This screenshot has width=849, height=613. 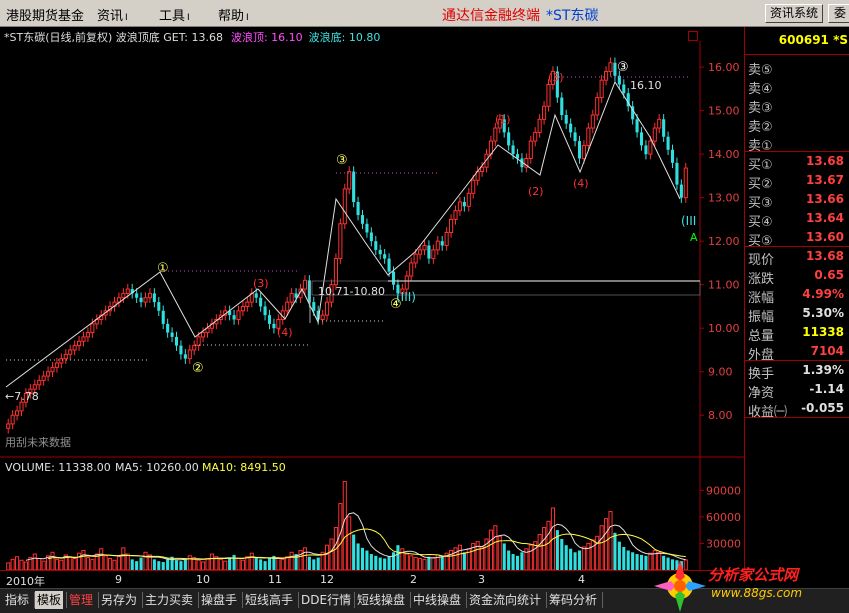 I want to click on menu-news: 资讯 Ⅰ, so click(x=112, y=14).